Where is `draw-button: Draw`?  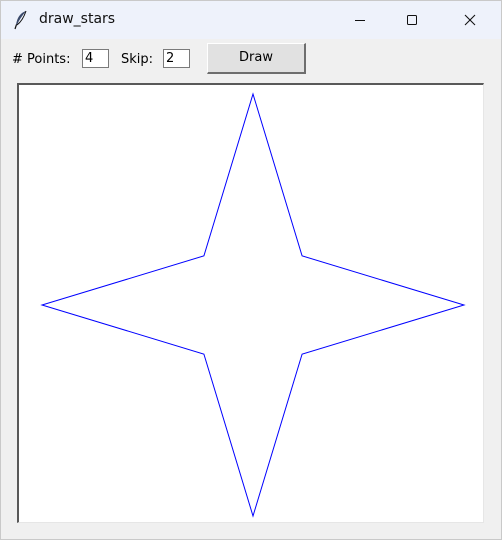
draw-button: Draw is located at coordinates (256, 58).